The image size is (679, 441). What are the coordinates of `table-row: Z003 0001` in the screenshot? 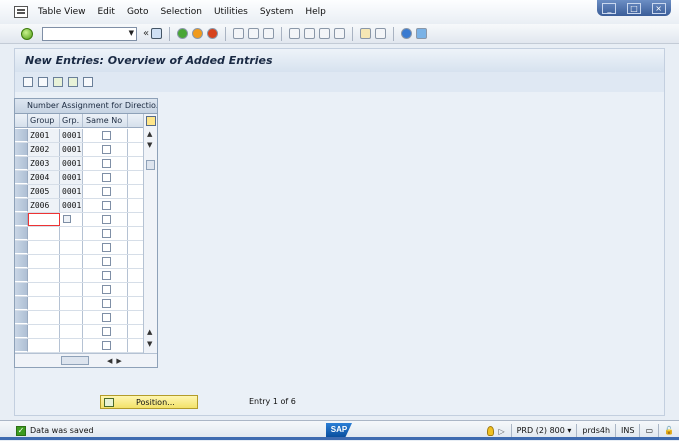 It's located at (80, 164).